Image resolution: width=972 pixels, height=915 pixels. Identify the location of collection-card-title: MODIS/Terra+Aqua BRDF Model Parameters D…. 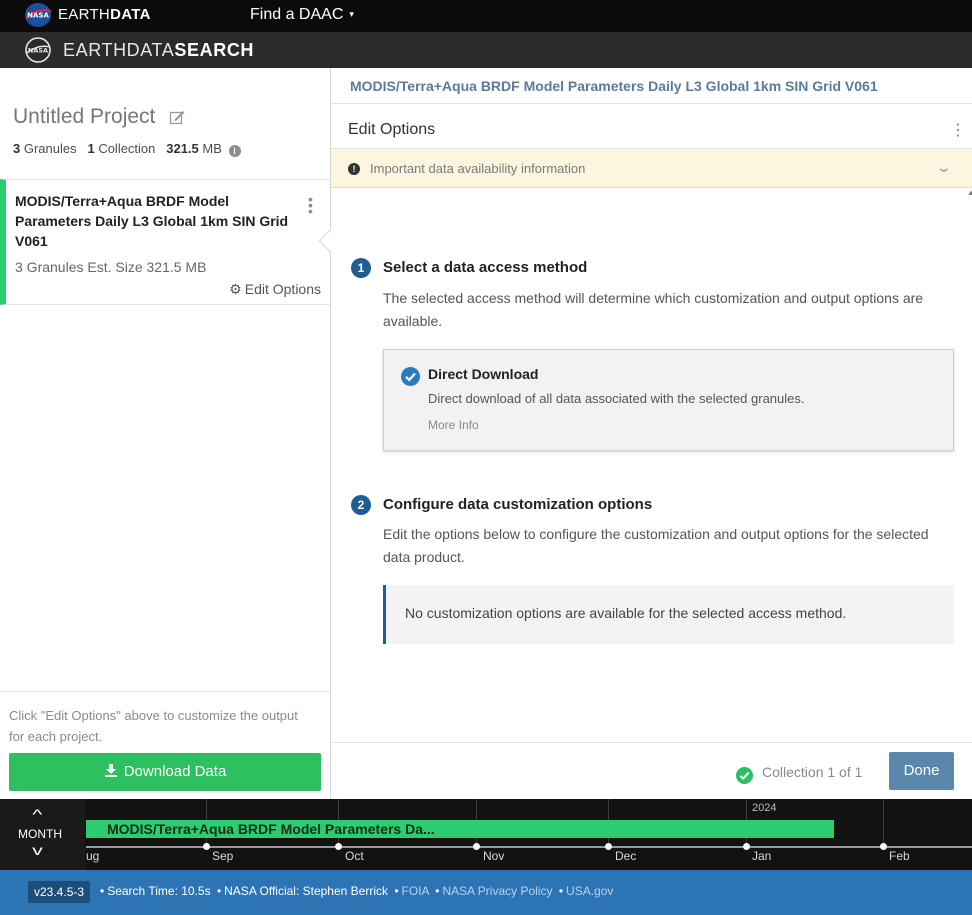
(152, 221).